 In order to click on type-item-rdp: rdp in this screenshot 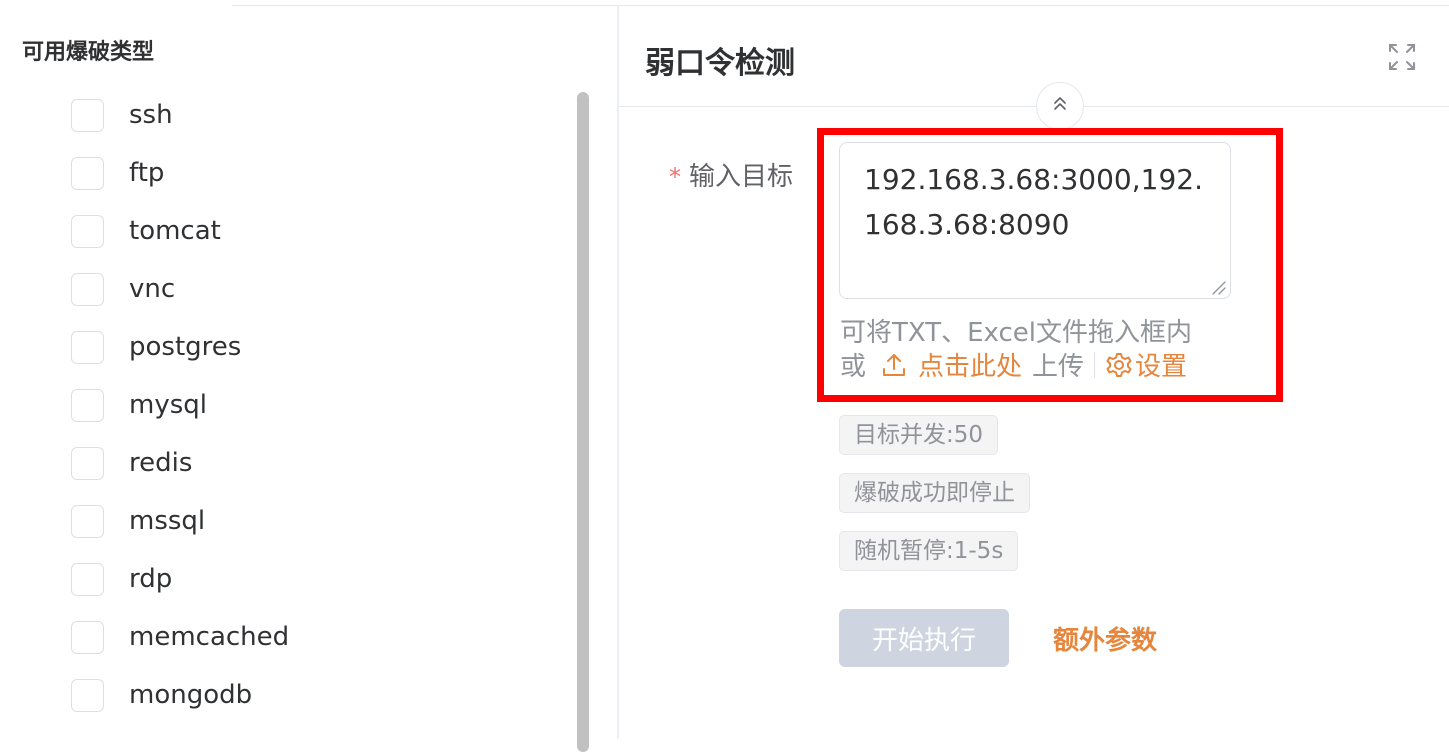, I will do `click(180, 579)`.